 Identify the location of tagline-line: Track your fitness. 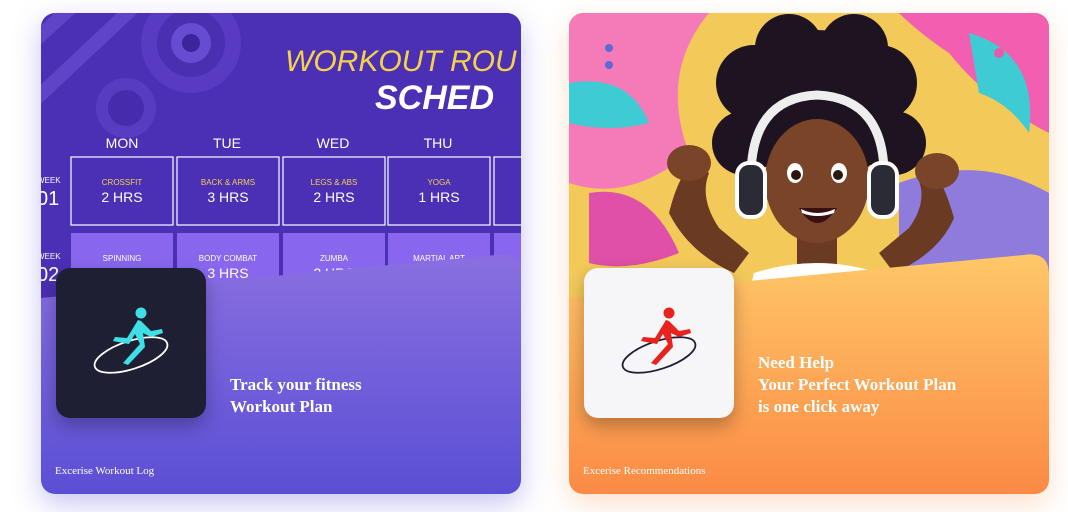
(296, 384).